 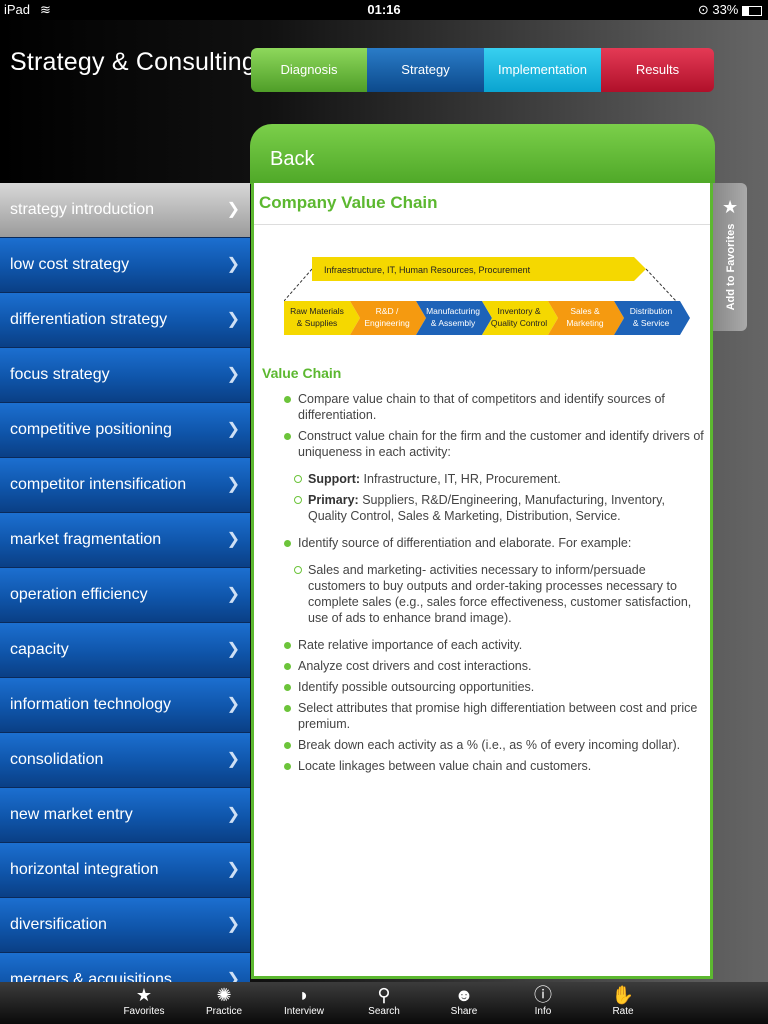 I want to click on app-title: Strategy & Consulting, so click(x=133, y=62).